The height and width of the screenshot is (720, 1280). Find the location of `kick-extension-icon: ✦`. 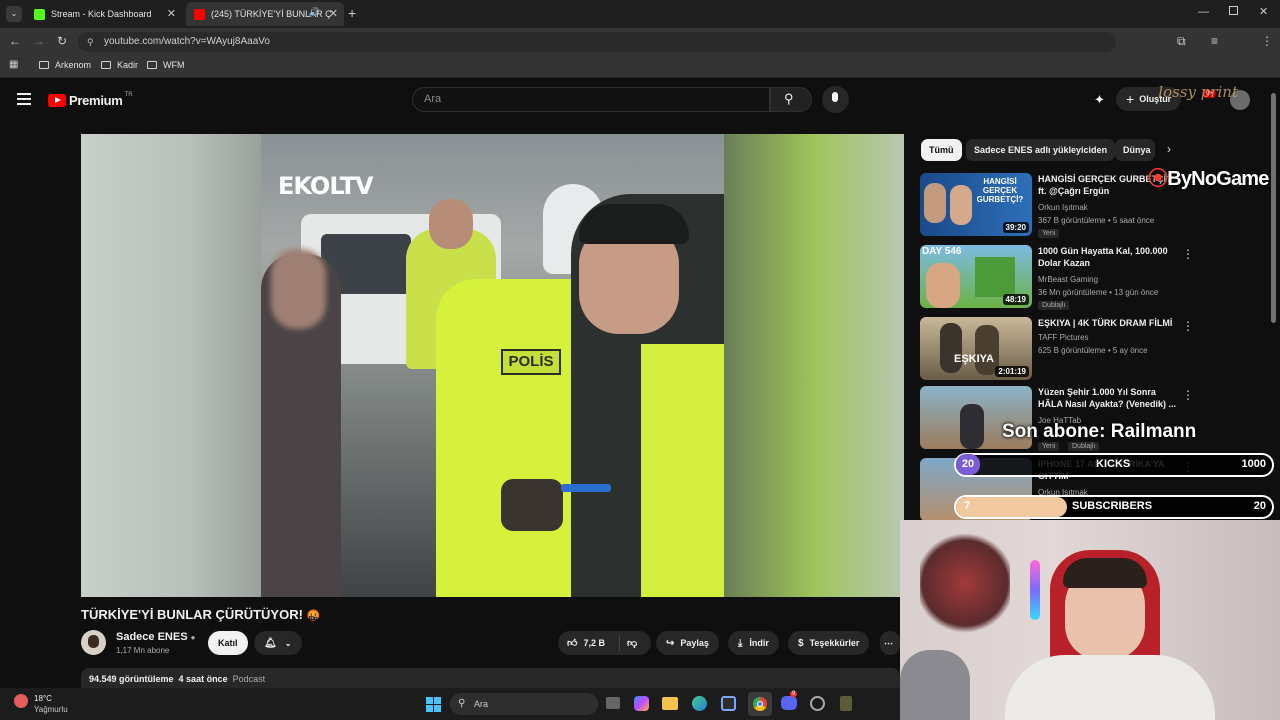

kick-extension-icon: ✦ is located at coordinates (1099, 100).